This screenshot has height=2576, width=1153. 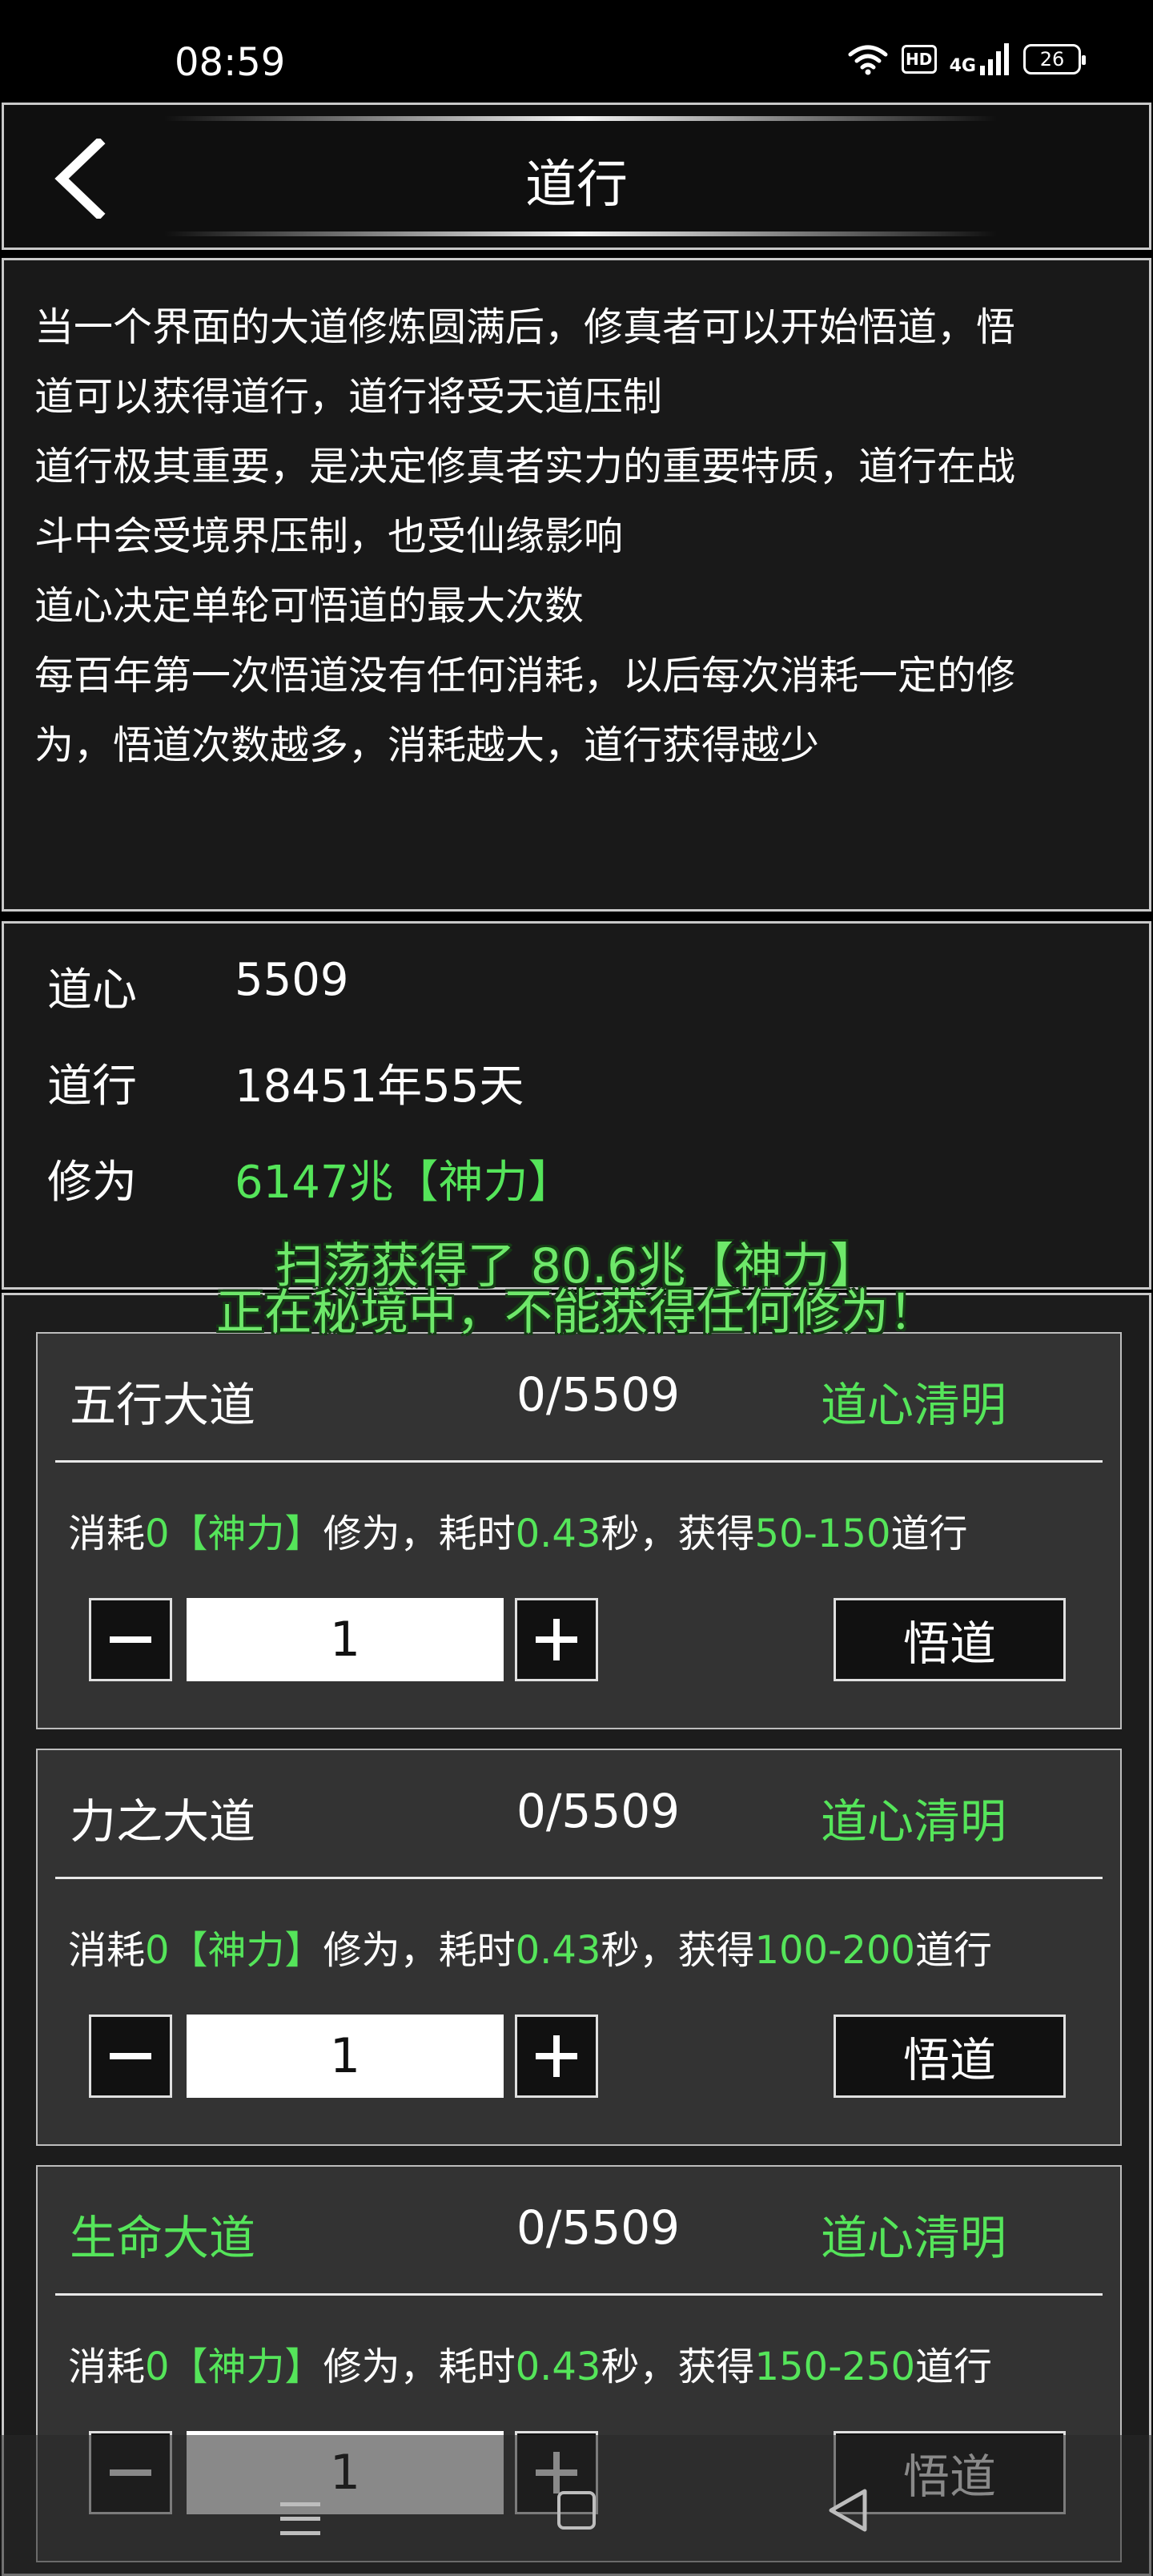 What do you see at coordinates (581, 234) in the screenshot?
I see `title-decoration-bottom` at bounding box center [581, 234].